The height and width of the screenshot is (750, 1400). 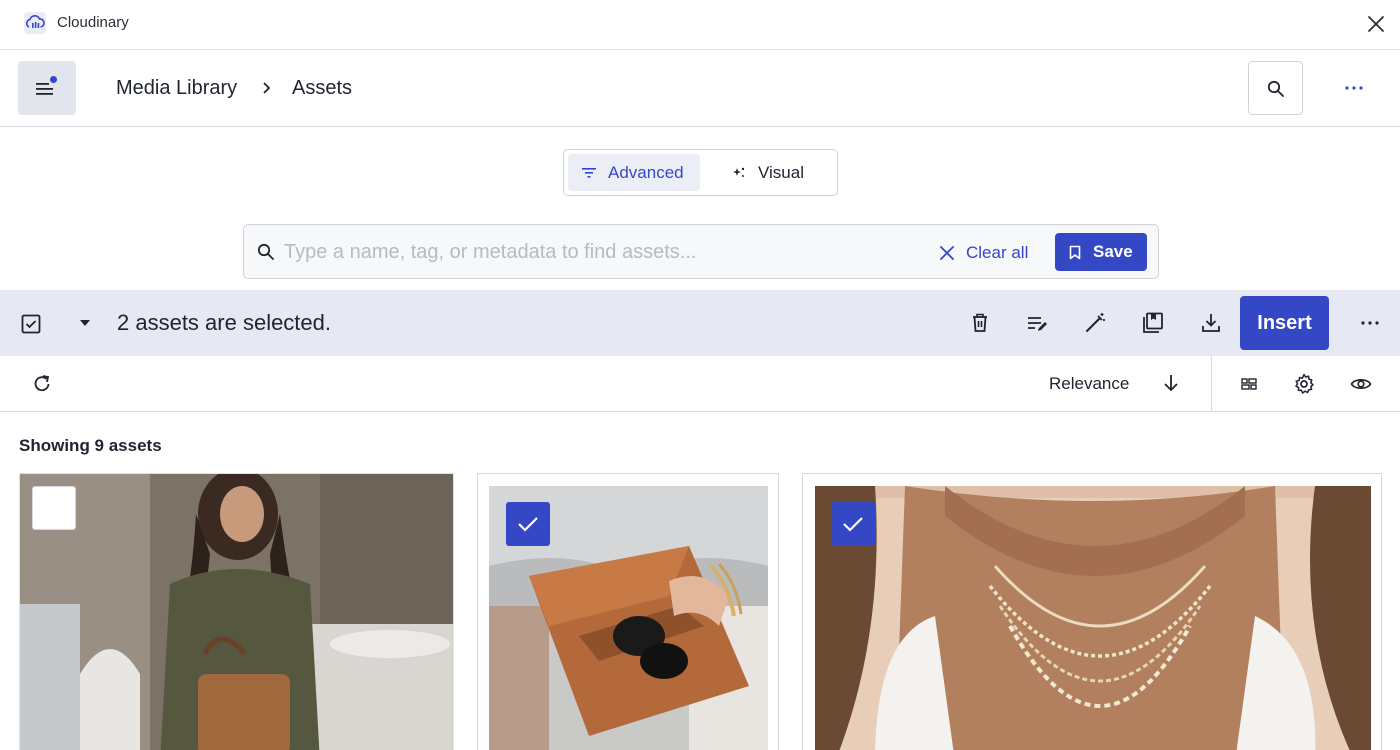 I want to click on arrow-down-icon, so click(x=1171, y=383).